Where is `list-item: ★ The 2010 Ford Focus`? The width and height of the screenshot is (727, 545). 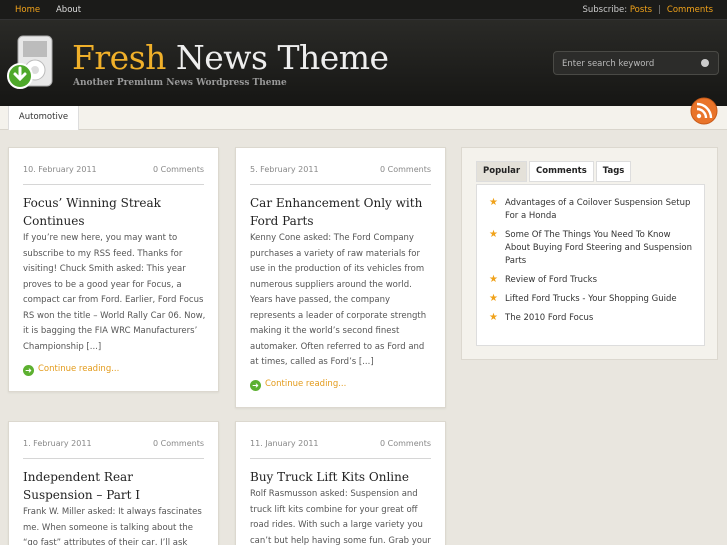 list-item: ★ The 2010 Ford Focus is located at coordinates (590, 318).